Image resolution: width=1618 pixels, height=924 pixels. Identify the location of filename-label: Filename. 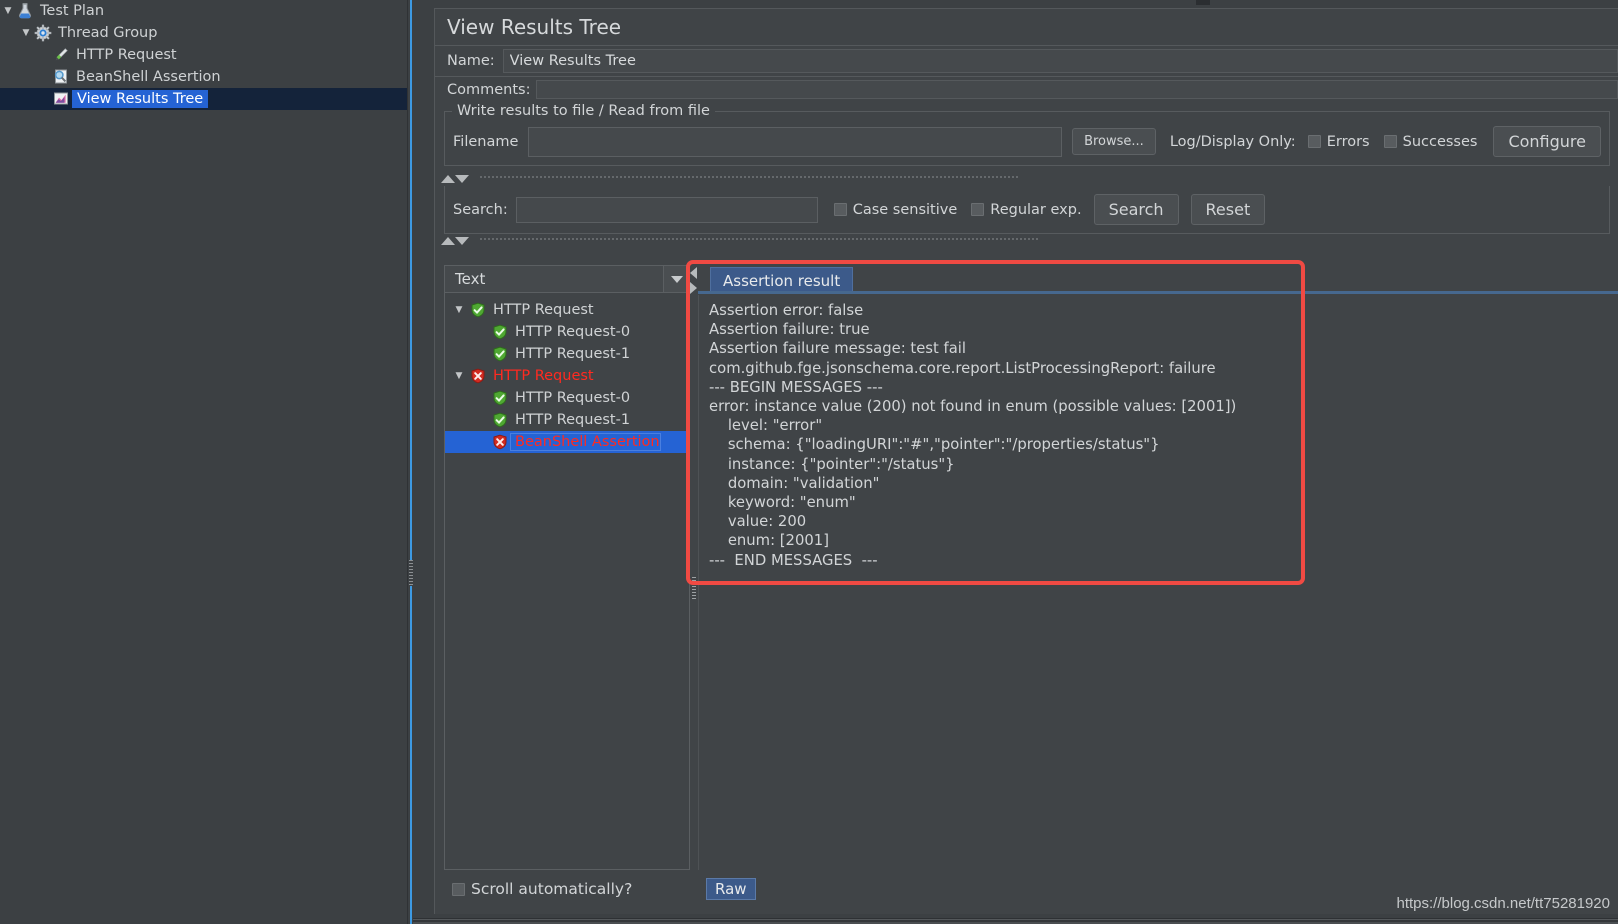
(486, 141).